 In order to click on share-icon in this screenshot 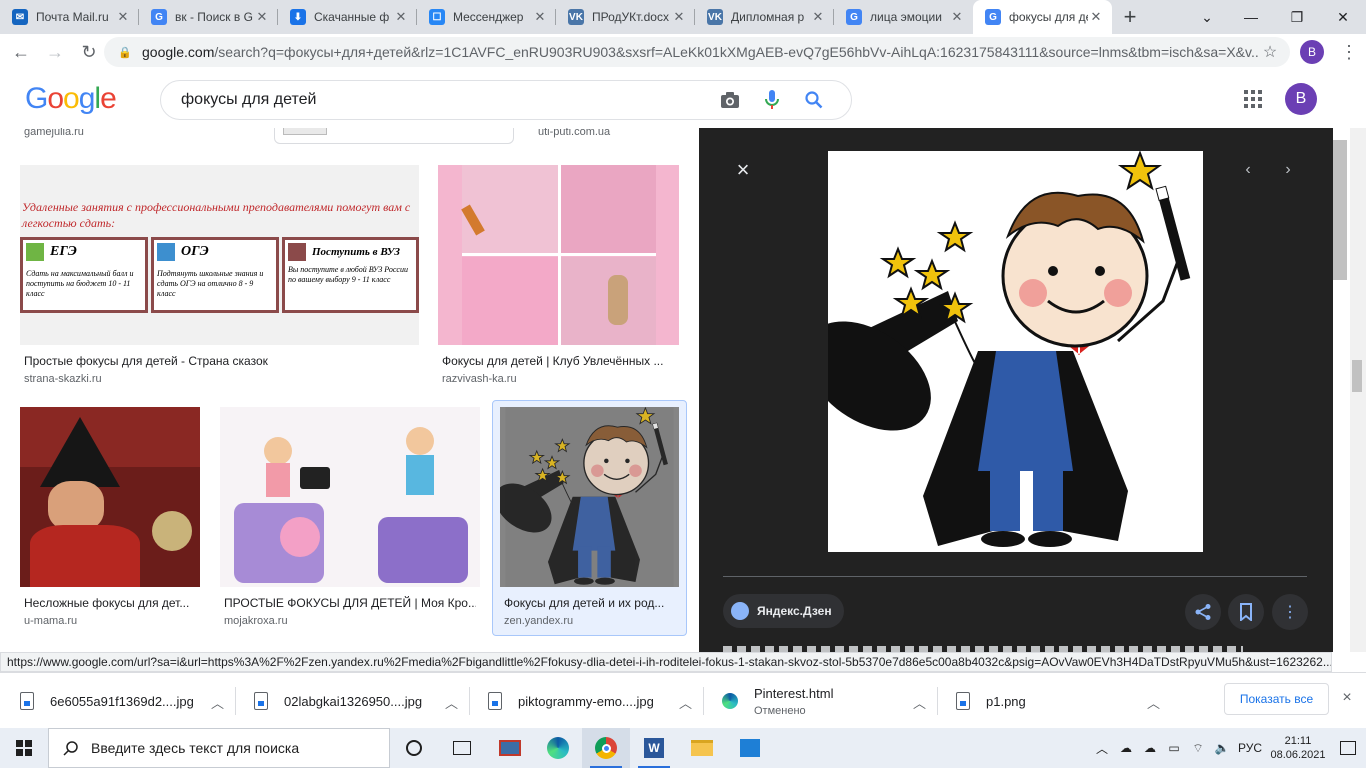, I will do `click(1203, 612)`.